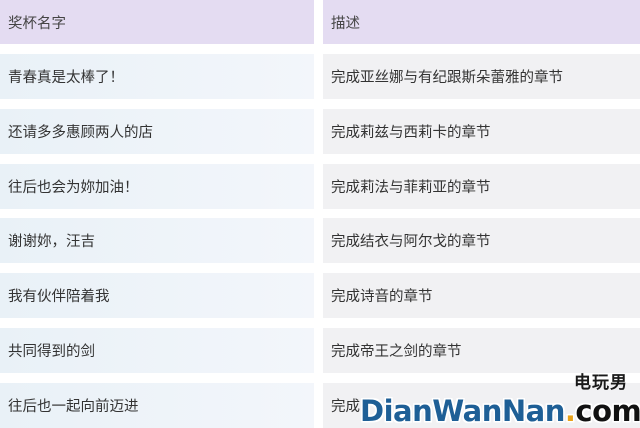 Image resolution: width=640 pixels, height=428 pixels. I want to click on trophy-name-cell: 还请多多惠顾两人的店, so click(157, 131).